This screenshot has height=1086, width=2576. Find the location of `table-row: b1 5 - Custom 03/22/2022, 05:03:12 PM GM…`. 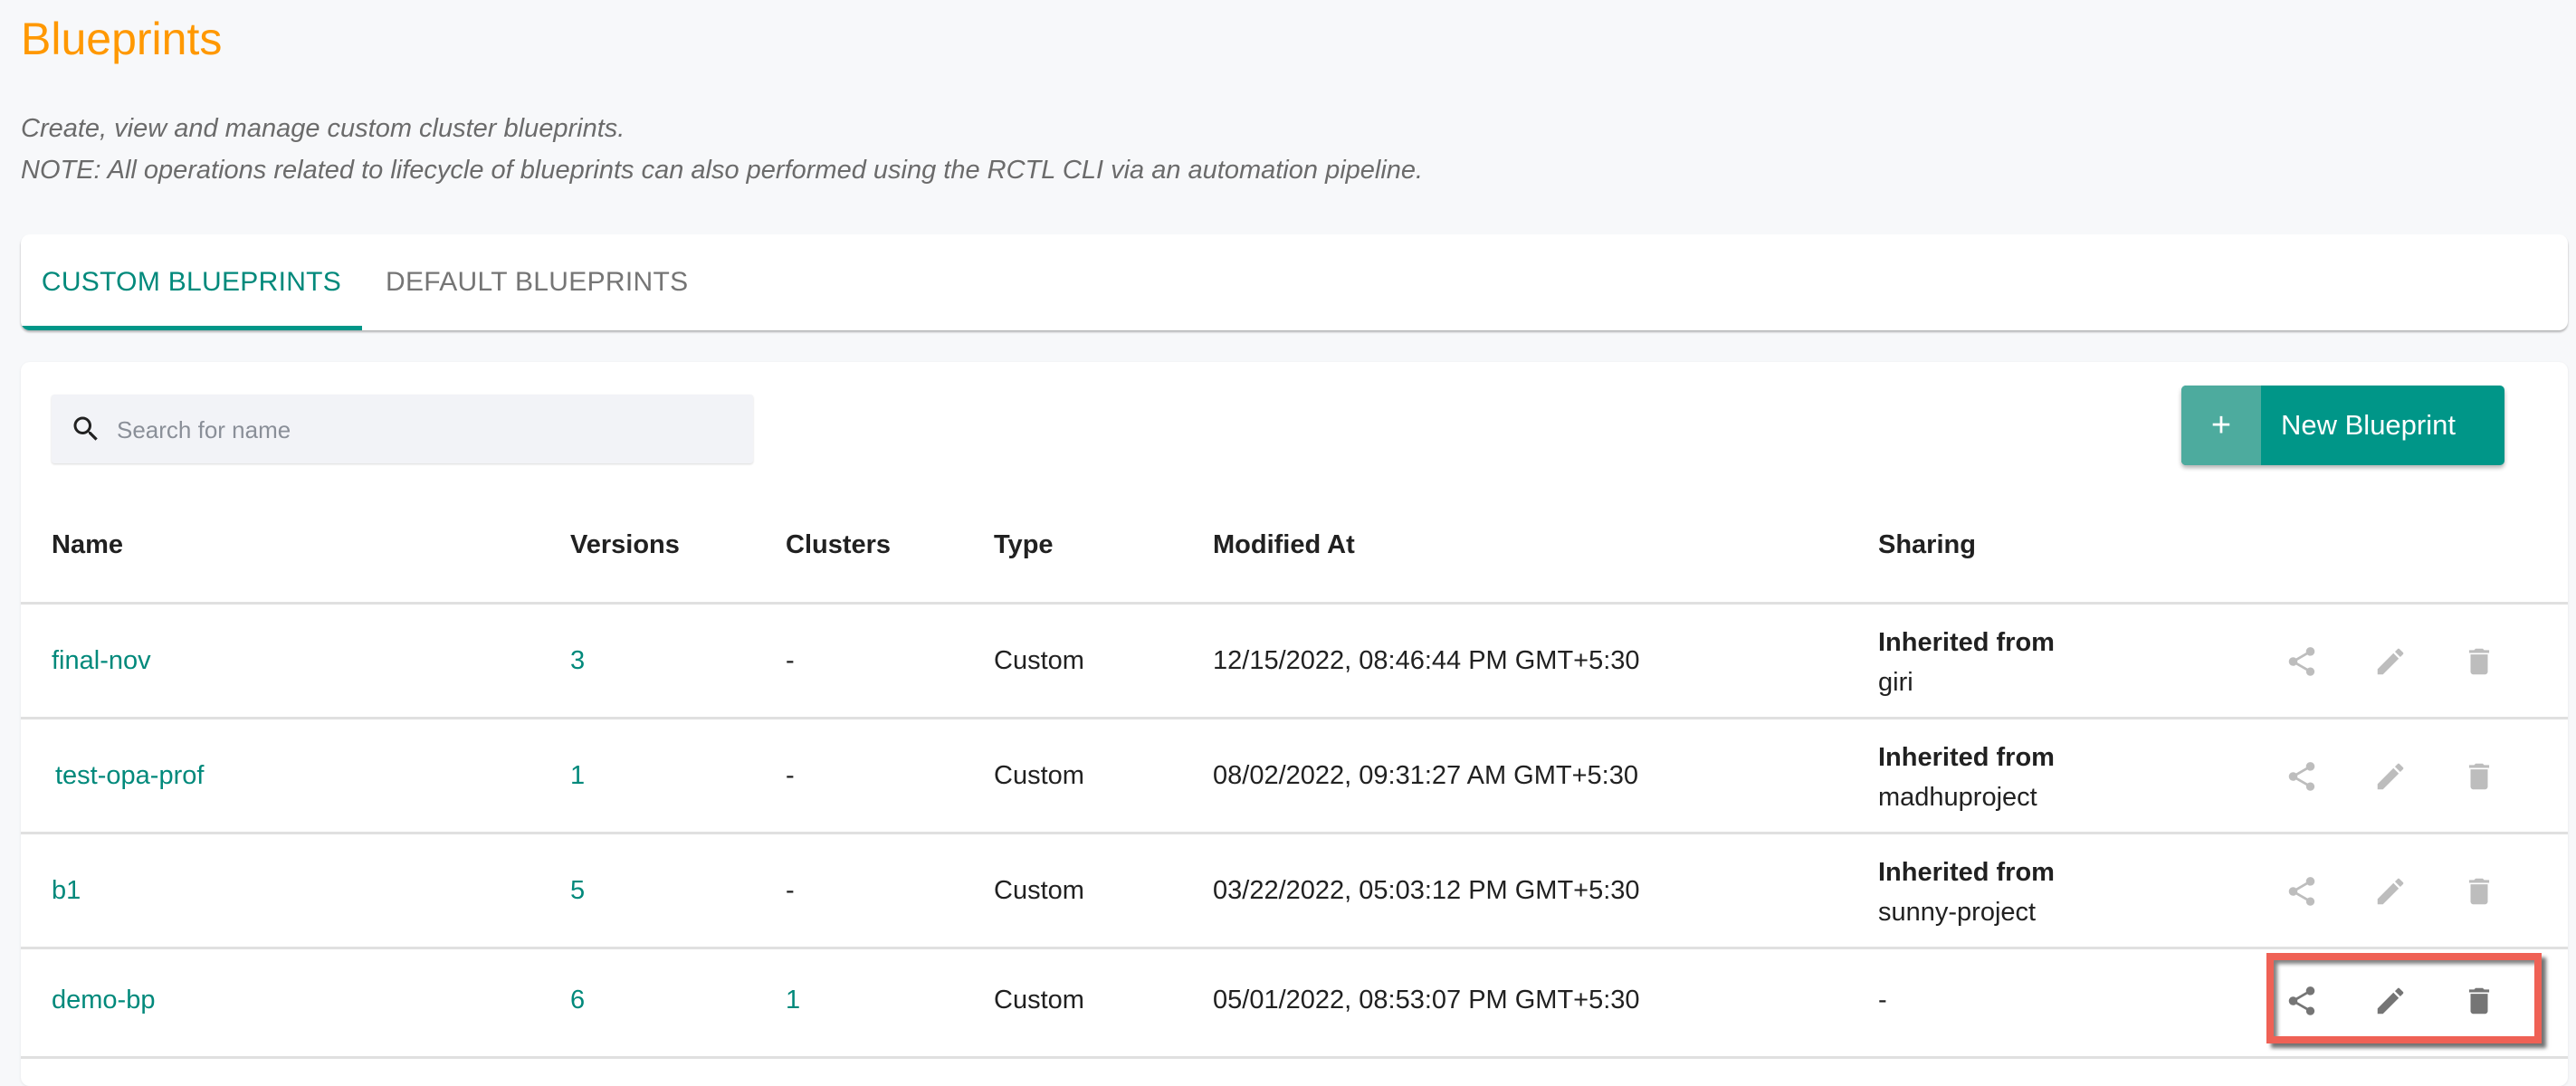

table-row: b1 5 - Custom 03/22/2022, 05:03:12 PM GM… is located at coordinates (1294, 891).